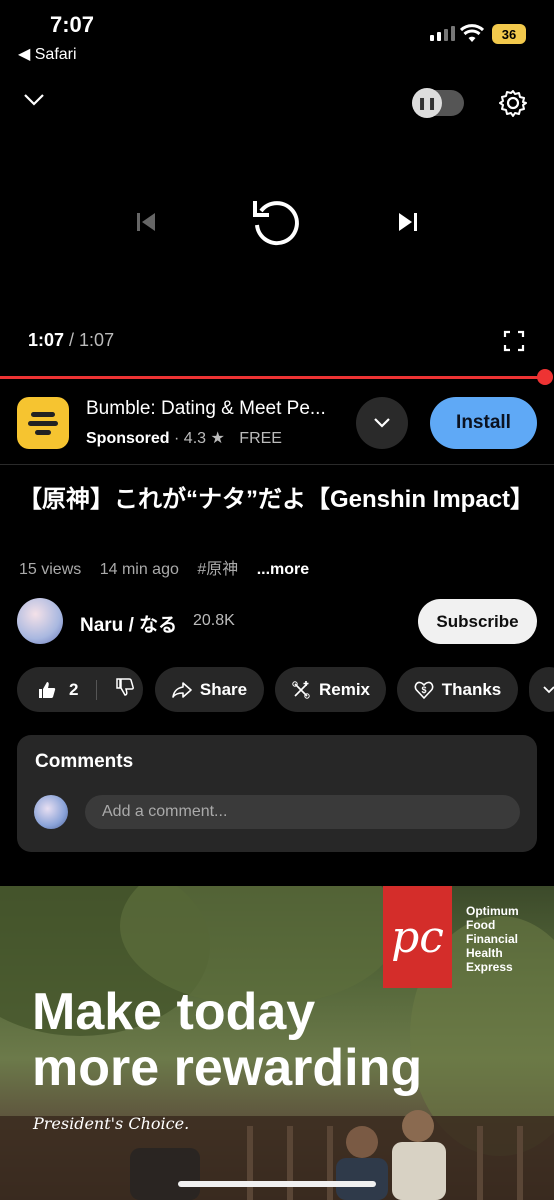 The width and height of the screenshot is (554, 1200). I want to click on pause-icon: ❚❚, so click(427, 103).